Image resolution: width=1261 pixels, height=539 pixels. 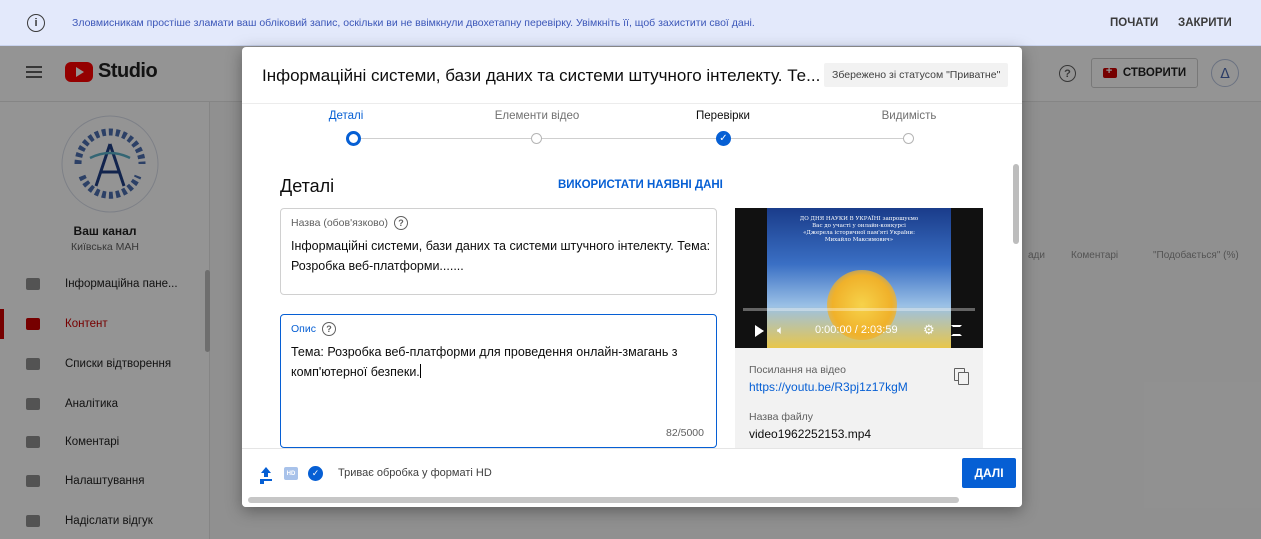 What do you see at coordinates (797, 370) in the screenshot?
I see `video-link-label: Посилання на відео` at bounding box center [797, 370].